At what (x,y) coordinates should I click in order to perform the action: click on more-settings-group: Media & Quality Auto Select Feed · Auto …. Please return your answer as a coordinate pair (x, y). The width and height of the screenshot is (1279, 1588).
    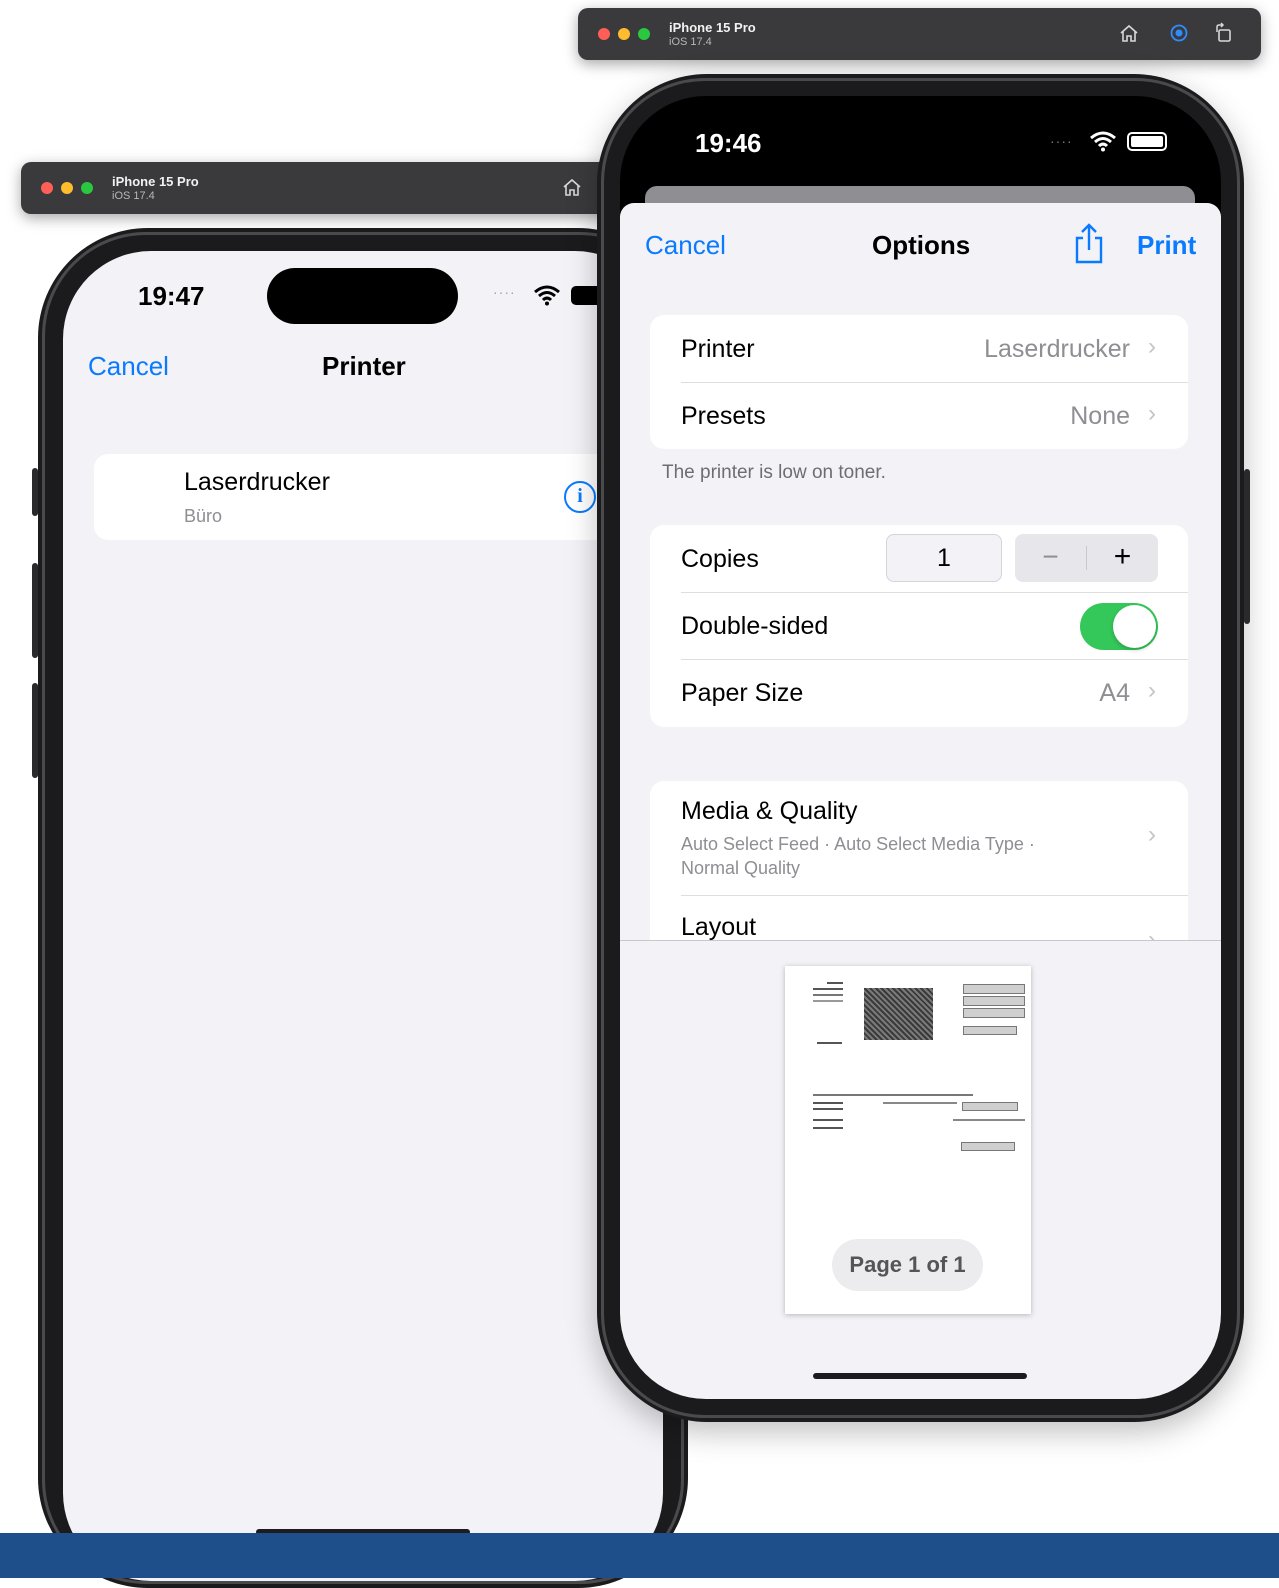
    Looking at the image, I should click on (919, 860).